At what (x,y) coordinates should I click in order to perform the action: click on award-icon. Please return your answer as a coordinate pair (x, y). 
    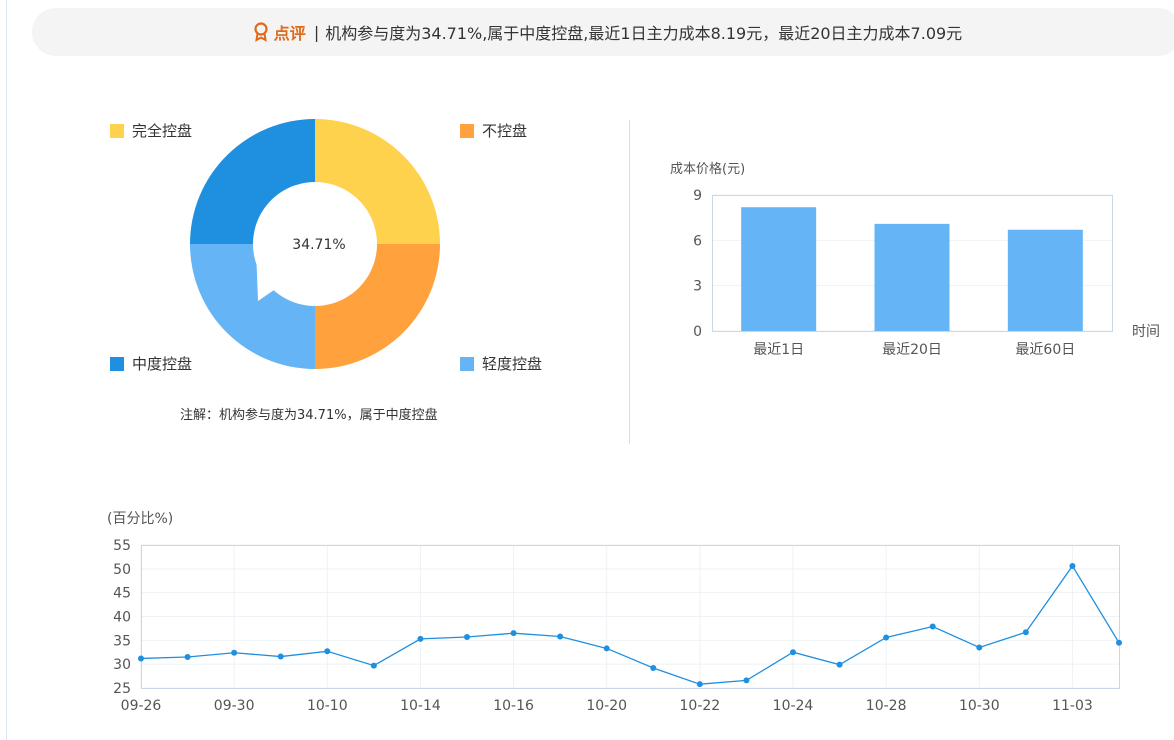
    Looking at the image, I should click on (261, 32).